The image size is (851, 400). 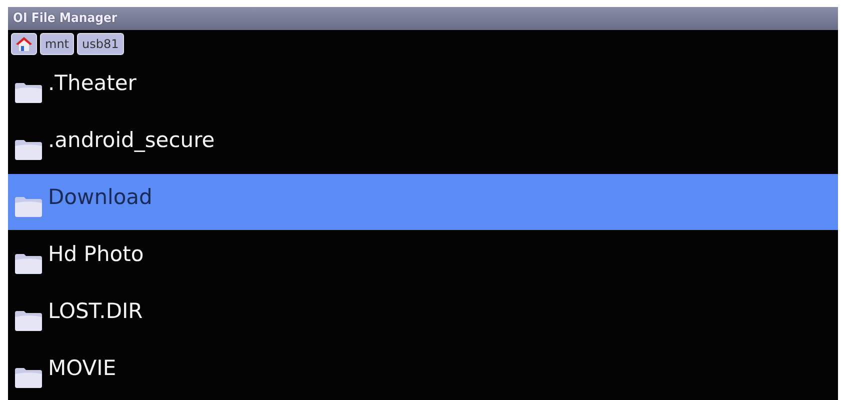 What do you see at coordinates (96, 254) in the screenshot?
I see `folder-name: Hd Photo` at bounding box center [96, 254].